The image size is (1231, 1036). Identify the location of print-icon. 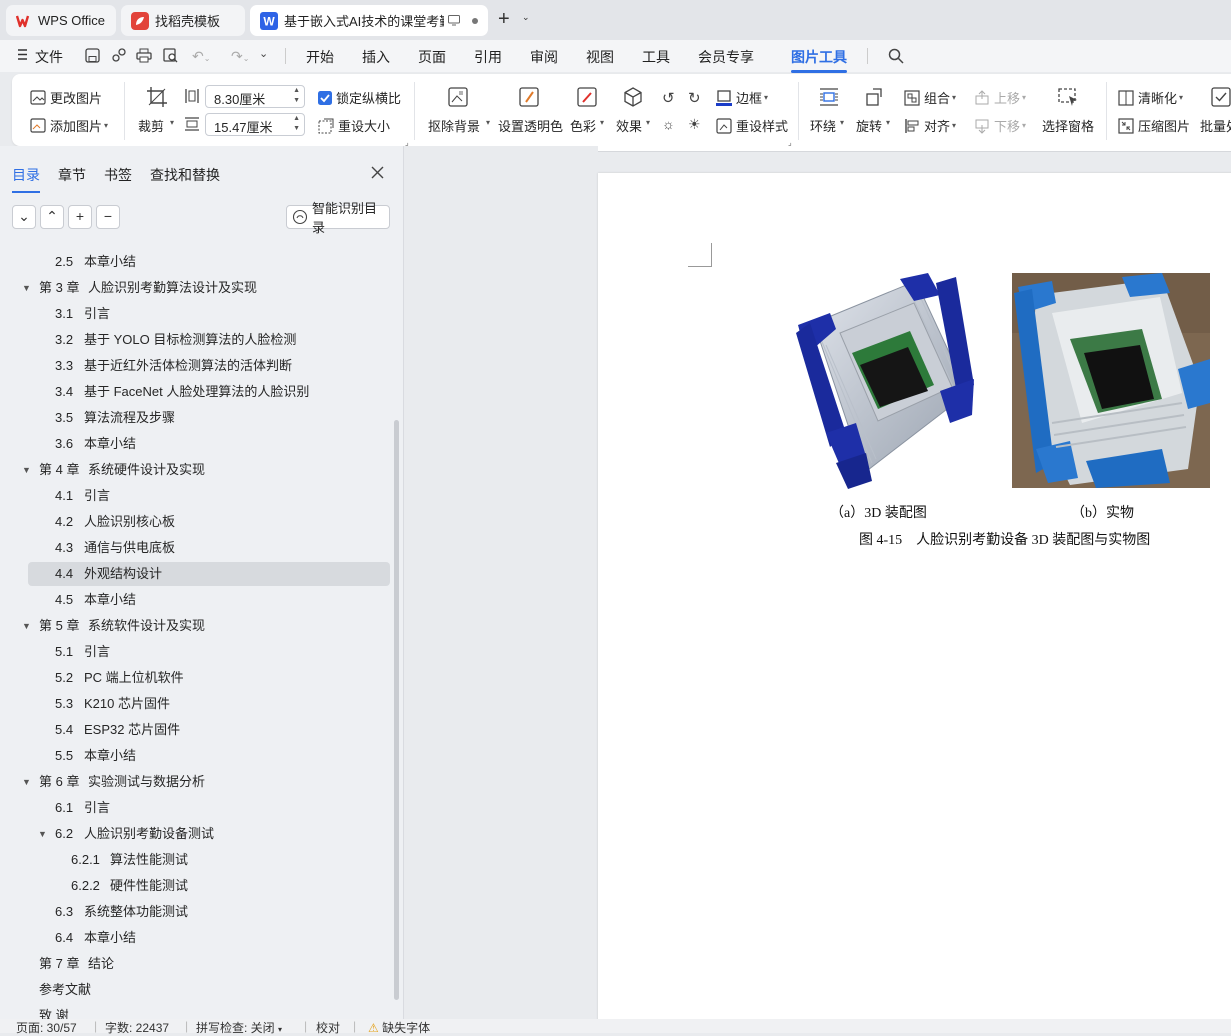
(144, 55).